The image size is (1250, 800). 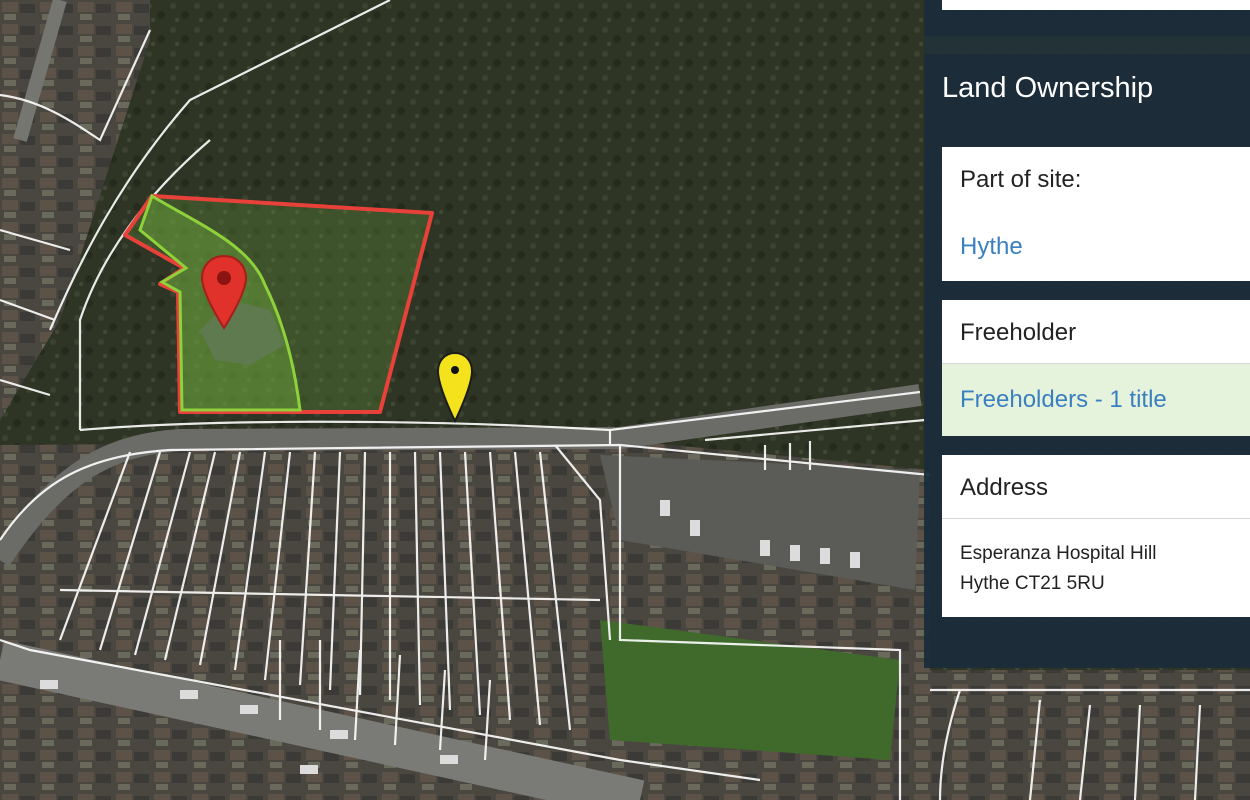 What do you see at coordinates (1021, 179) in the screenshot?
I see `part-of-site-label: Part of site:` at bounding box center [1021, 179].